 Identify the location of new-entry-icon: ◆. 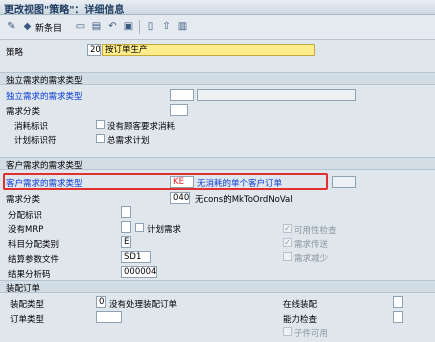
(27, 26).